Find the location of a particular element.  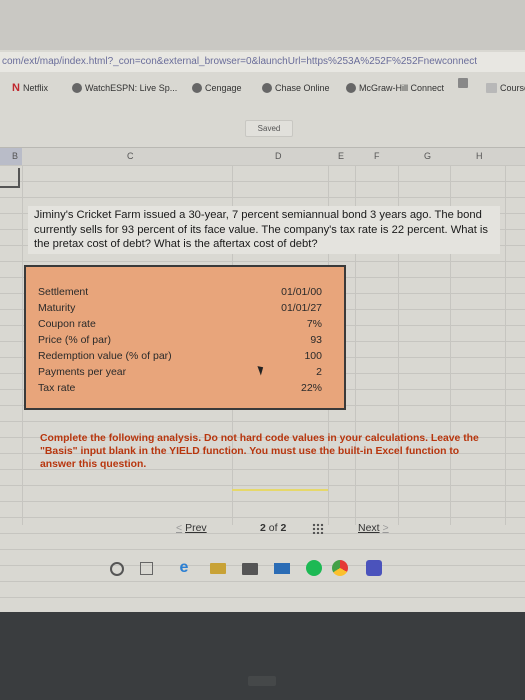

selected-cell-indicator is located at coordinates (10, 178).